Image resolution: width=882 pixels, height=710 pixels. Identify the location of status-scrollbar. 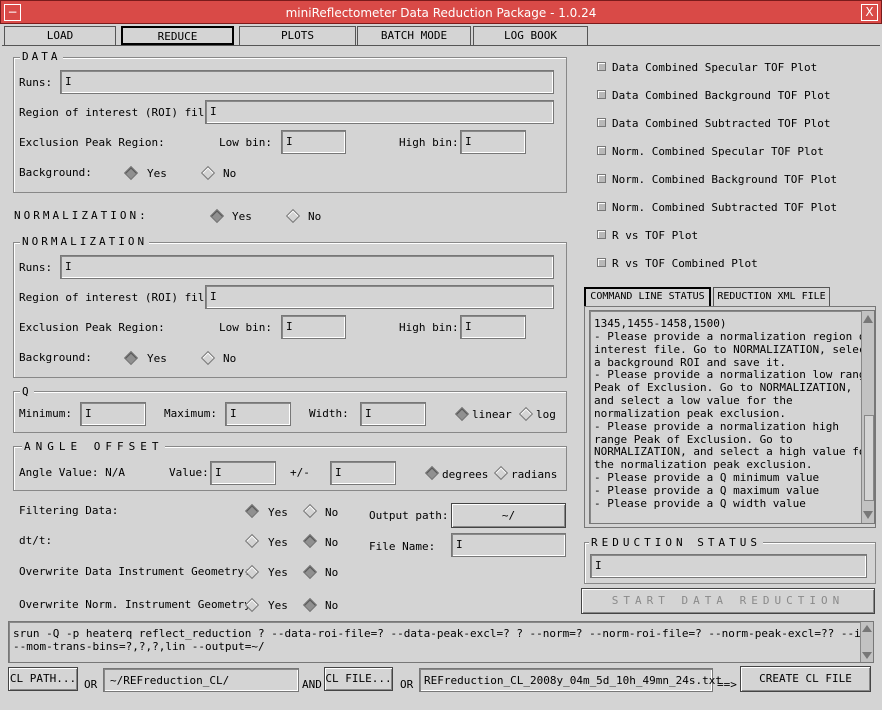
(867, 417).